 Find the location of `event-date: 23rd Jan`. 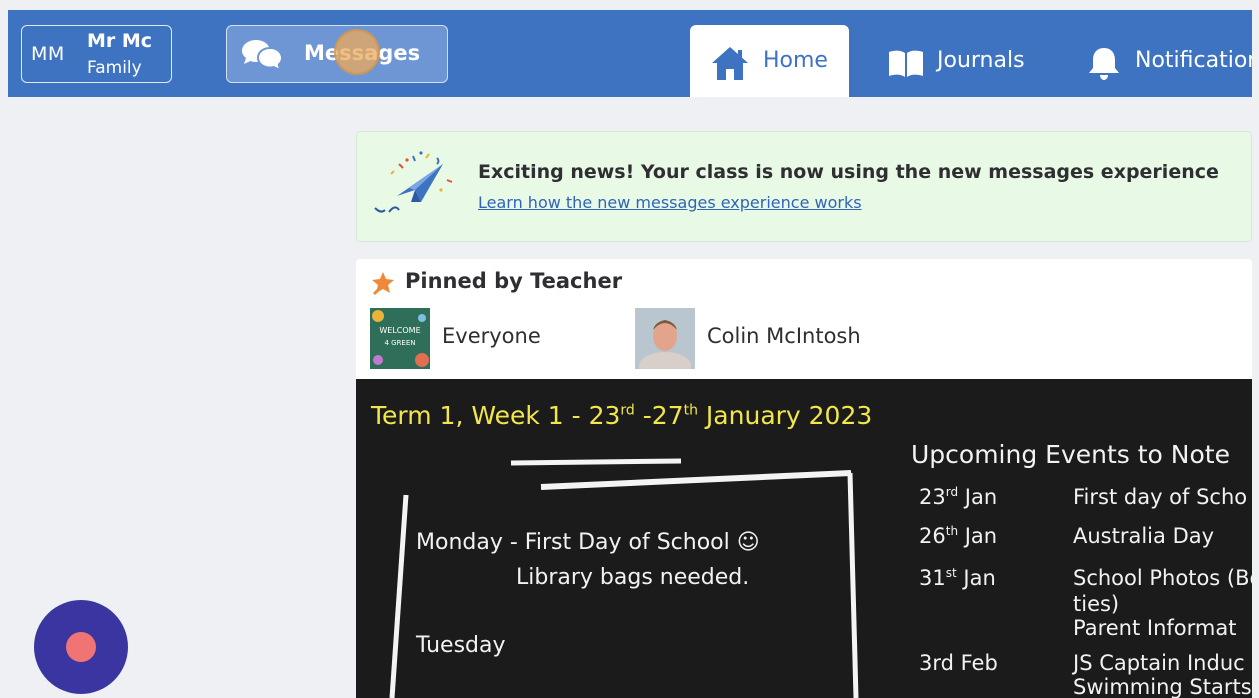

event-date: 23rd Jan is located at coordinates (958, 497).